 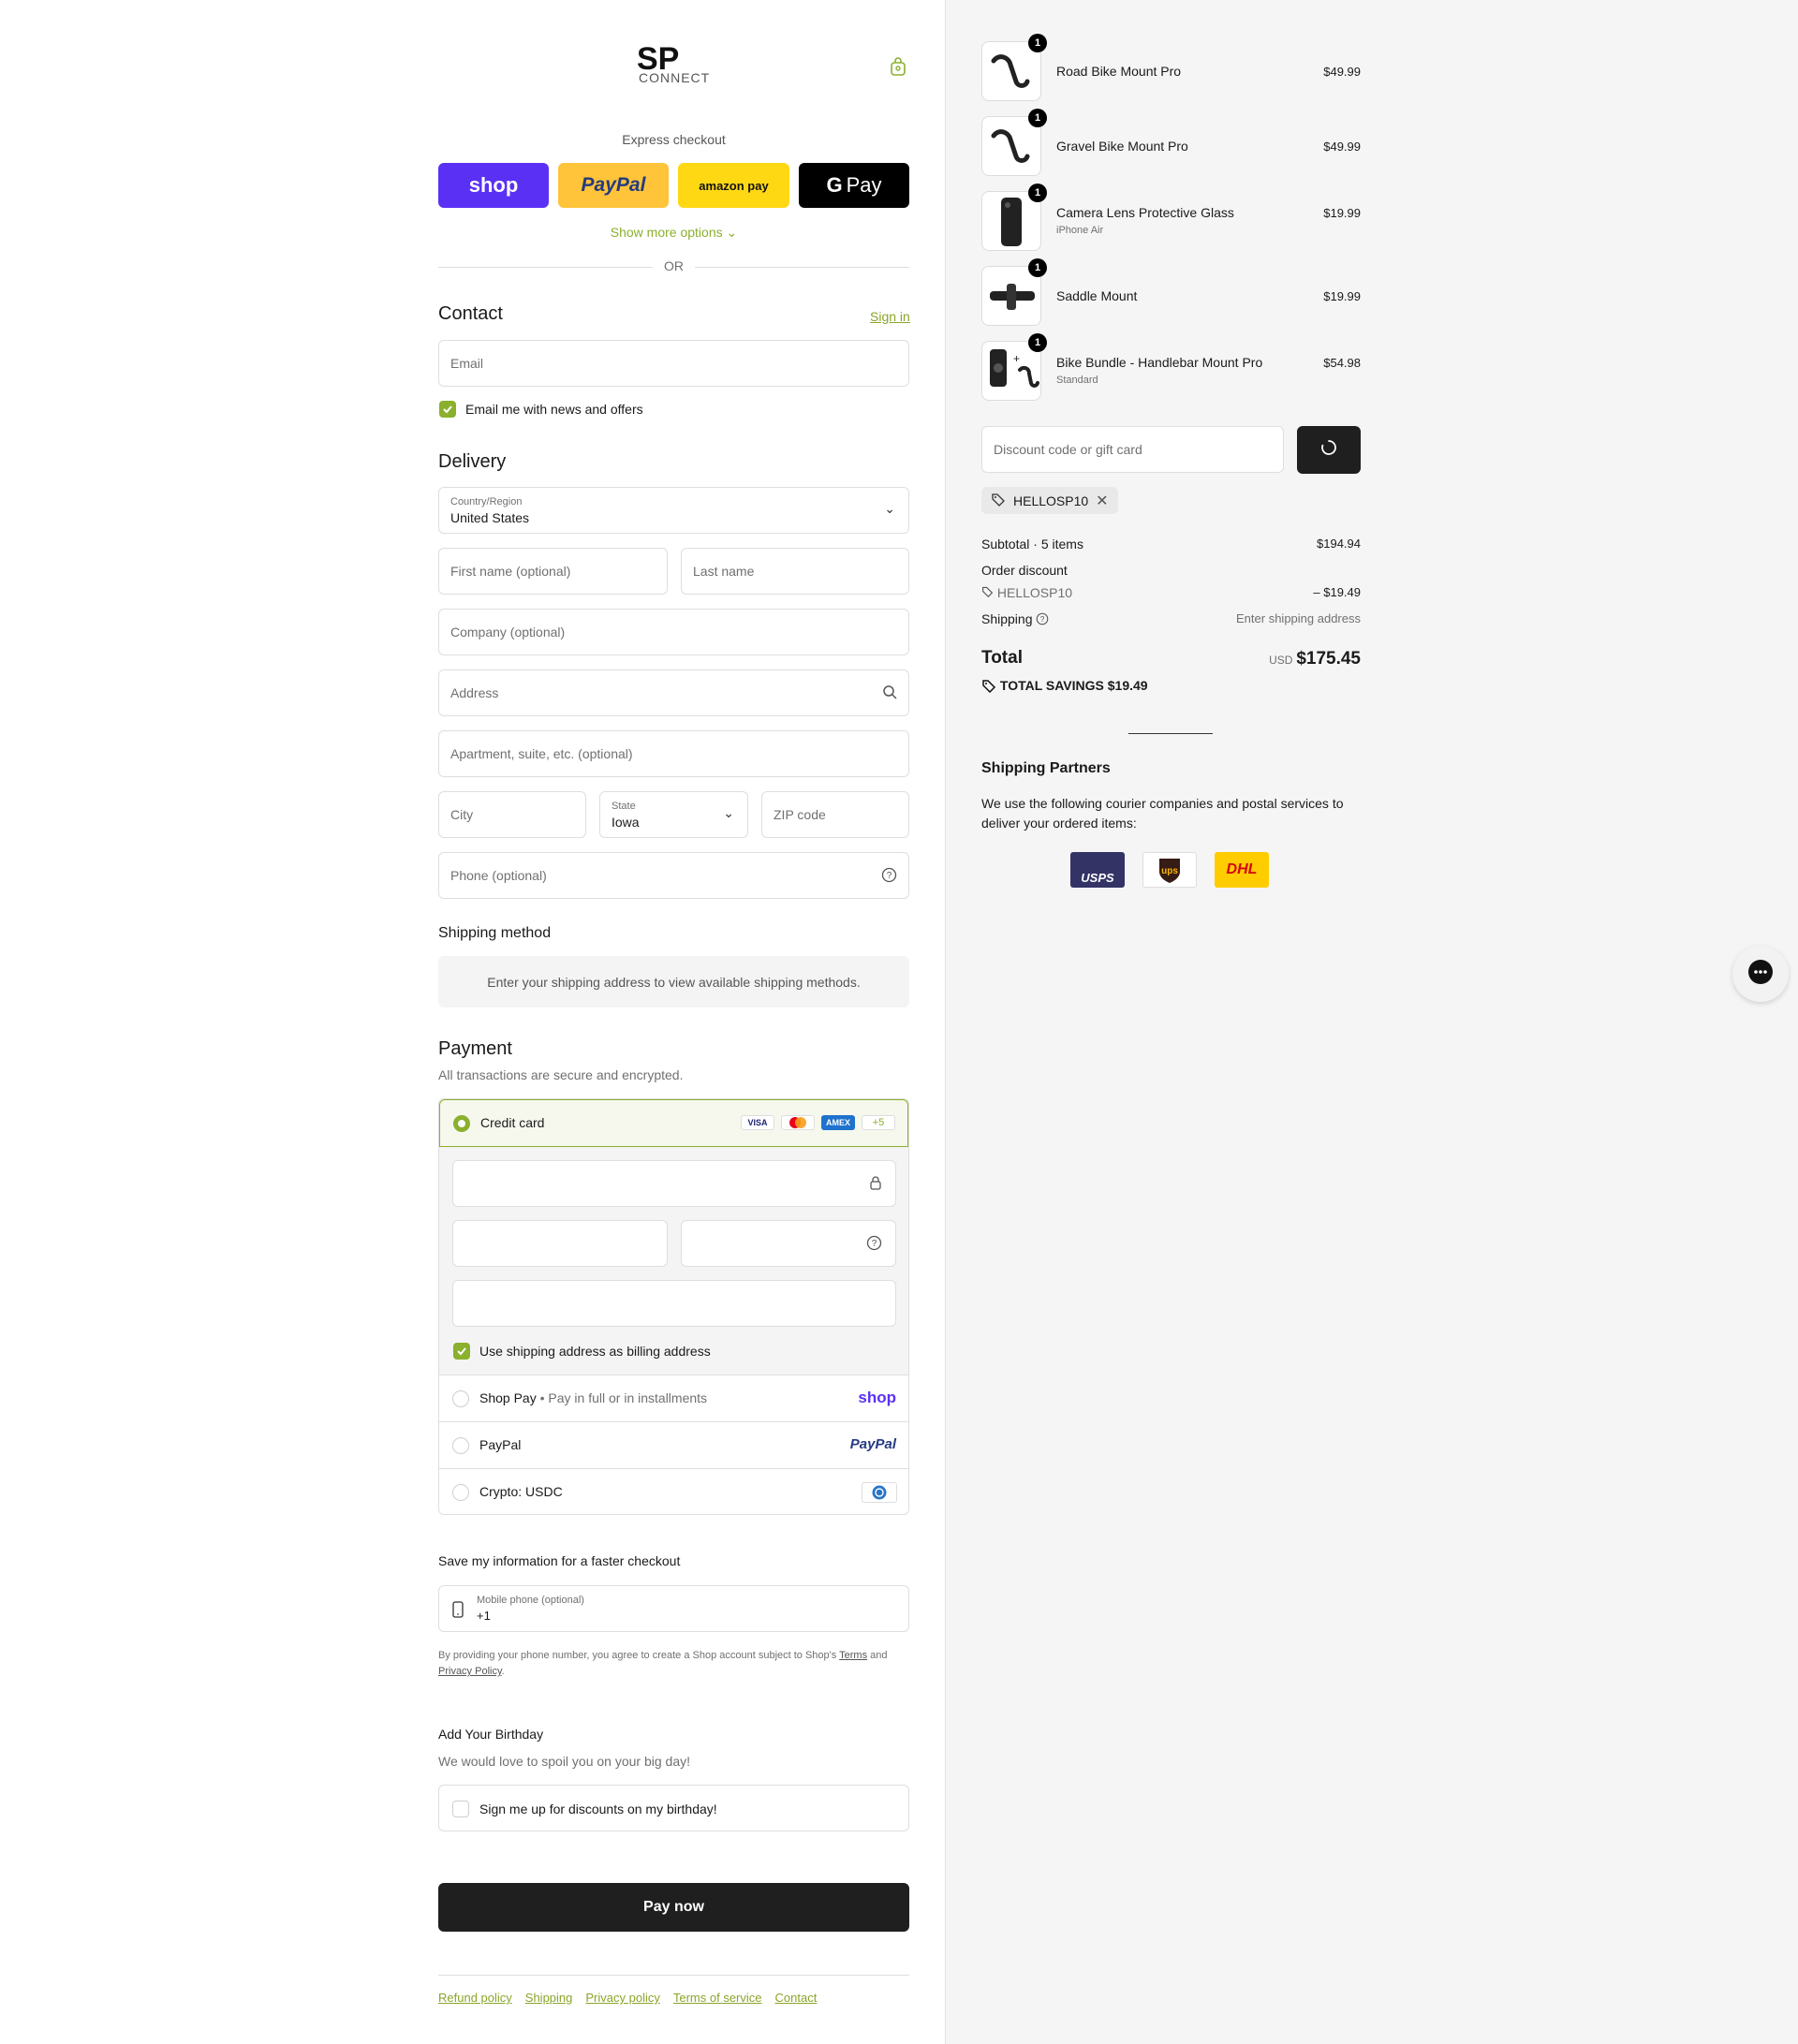 I want to click on amex-icon: AMEX, so click(x=838, y=1123).